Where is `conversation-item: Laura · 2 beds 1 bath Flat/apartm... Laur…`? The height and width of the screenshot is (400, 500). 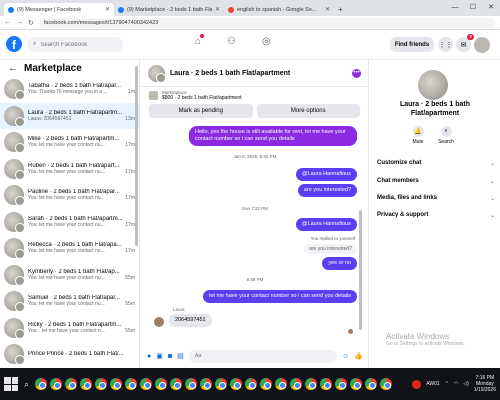 conversation-item: Laura · 2 beds 1 bath Flat/apartm... Laur… is located at coordinates (69, 115).